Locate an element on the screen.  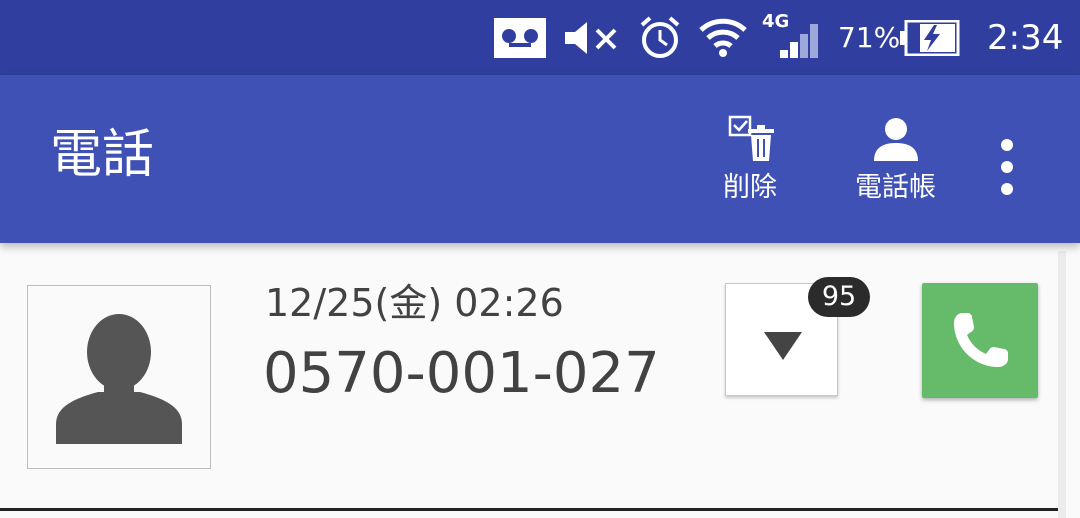
scrollbar is located at coordinates (1062, 384).